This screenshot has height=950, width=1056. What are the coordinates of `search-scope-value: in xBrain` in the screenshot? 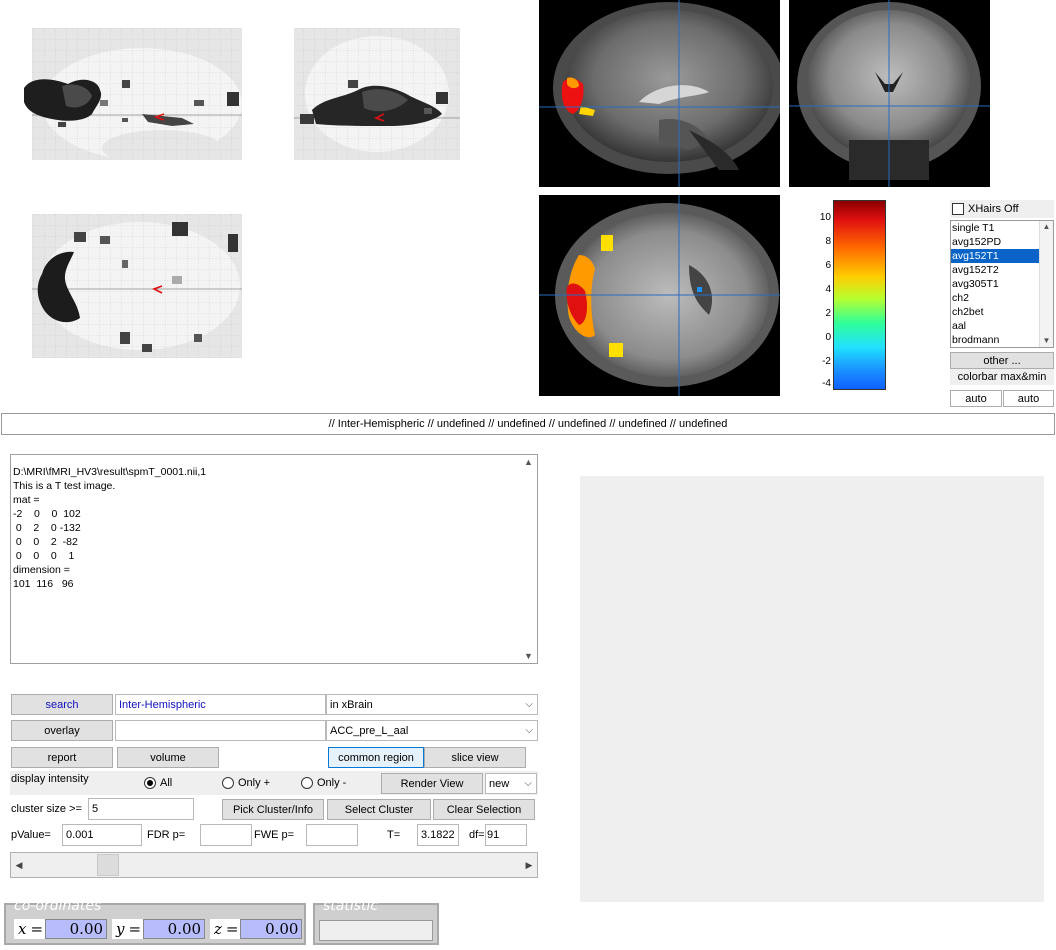 It's located at (351, 704).